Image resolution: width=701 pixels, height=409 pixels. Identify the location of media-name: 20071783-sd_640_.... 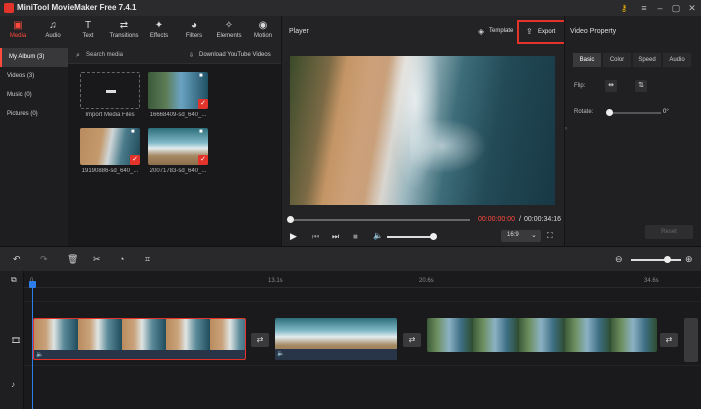
(178, 171).